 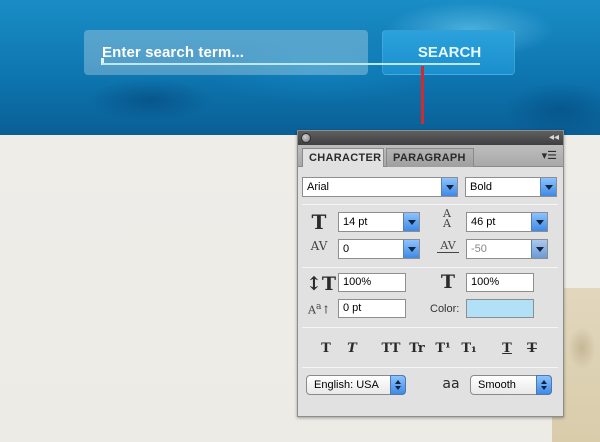 I want to click on red-pointer-line, so click(x=422, y=95).